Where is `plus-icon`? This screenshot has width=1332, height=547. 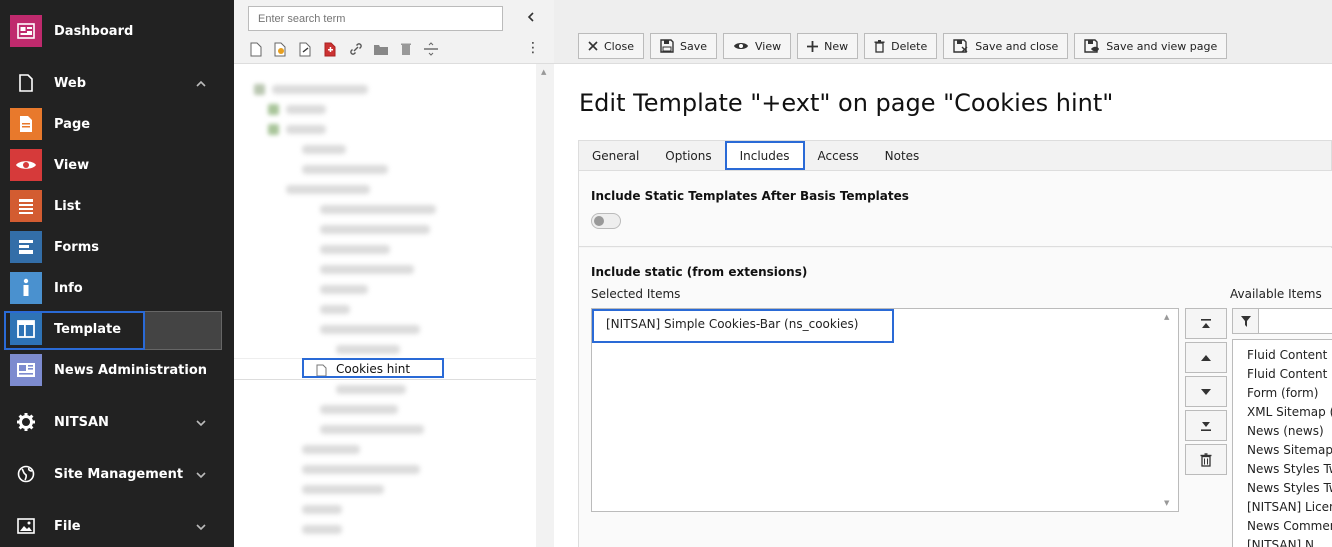 plus-icon is located at coordinates (813, 46).